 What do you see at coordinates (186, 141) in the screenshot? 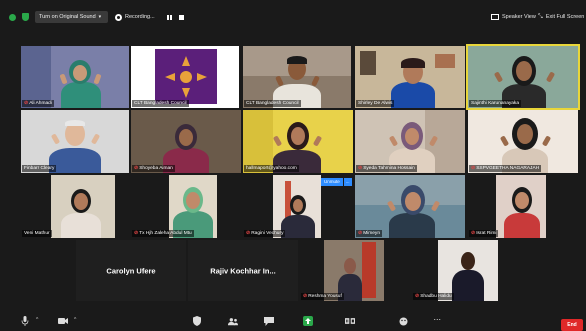
I see `video-tile: ⊘ Shoyeba Aiman` at bounding box center [186, 141].